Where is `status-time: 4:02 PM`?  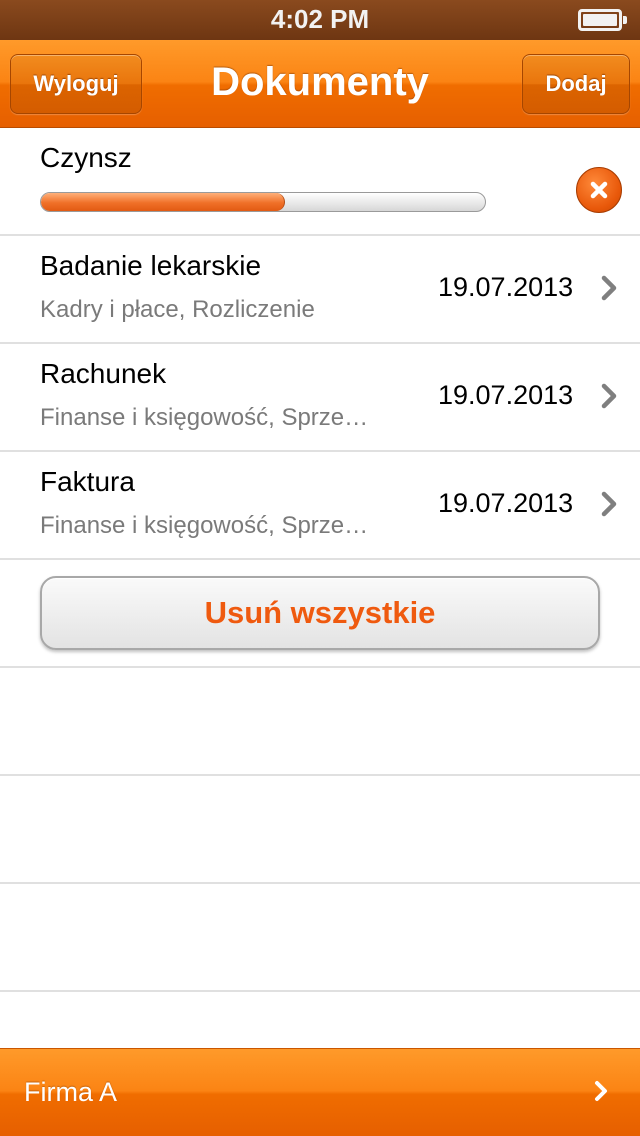 status-time: 4:02 PM is located at coordinates (320, 19).